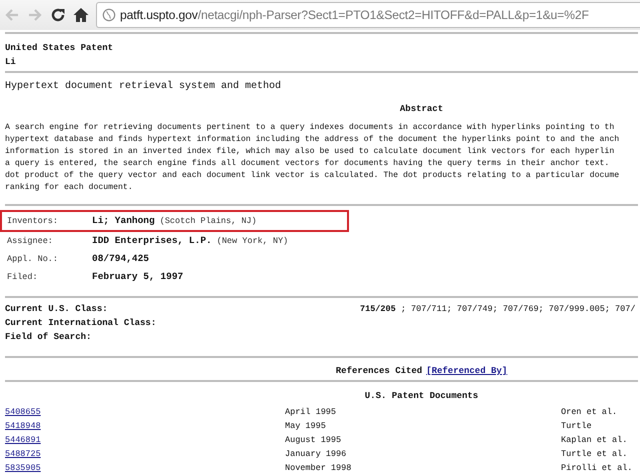 This screenshot has height=473, width=640. I want to click on patent-inventor: Pirolli et al., so click(596, 467).